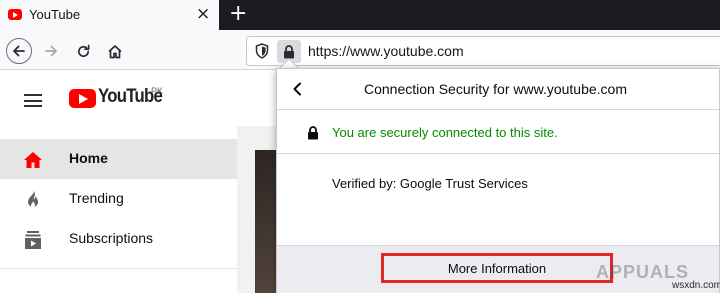 The width and height of the screenshot is (720, 293). What do you see at coordinates (111, 238) in the screenshot?
I see `sidebar-item-label: Subscriptions` at bounding box center [111, 238].